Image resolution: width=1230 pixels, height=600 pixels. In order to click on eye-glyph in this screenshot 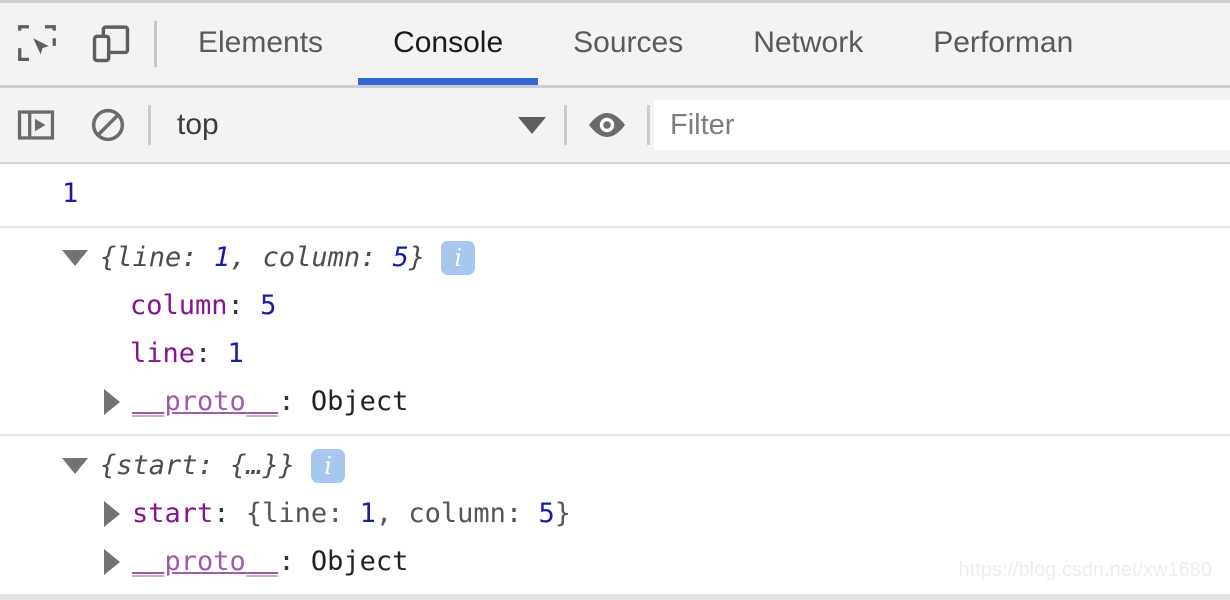, I will do `click(607, 125)`.